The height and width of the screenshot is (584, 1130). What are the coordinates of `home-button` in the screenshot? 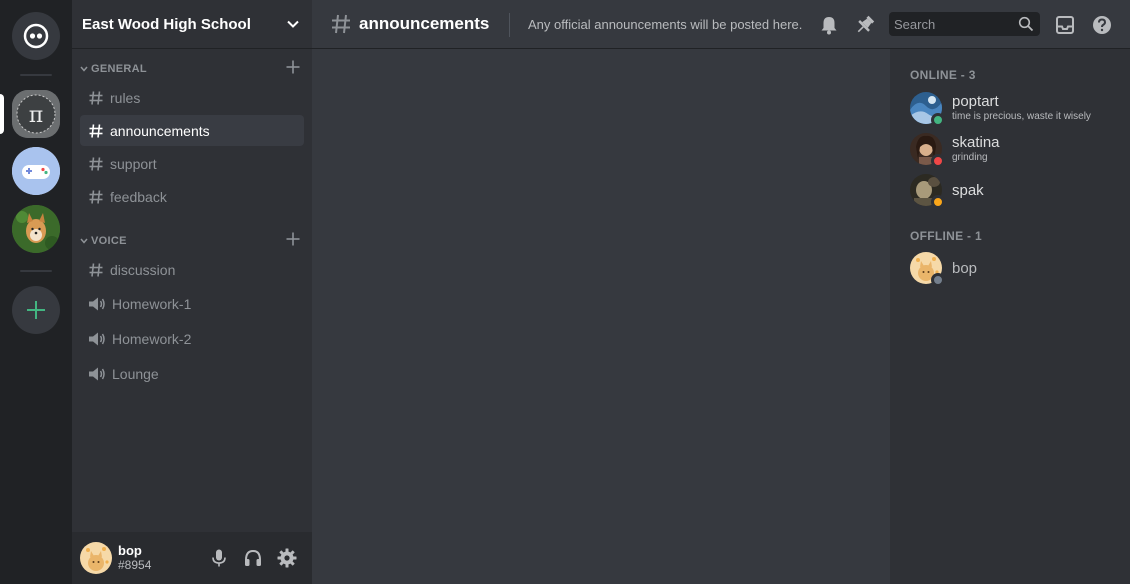 It's located at (36, 36).